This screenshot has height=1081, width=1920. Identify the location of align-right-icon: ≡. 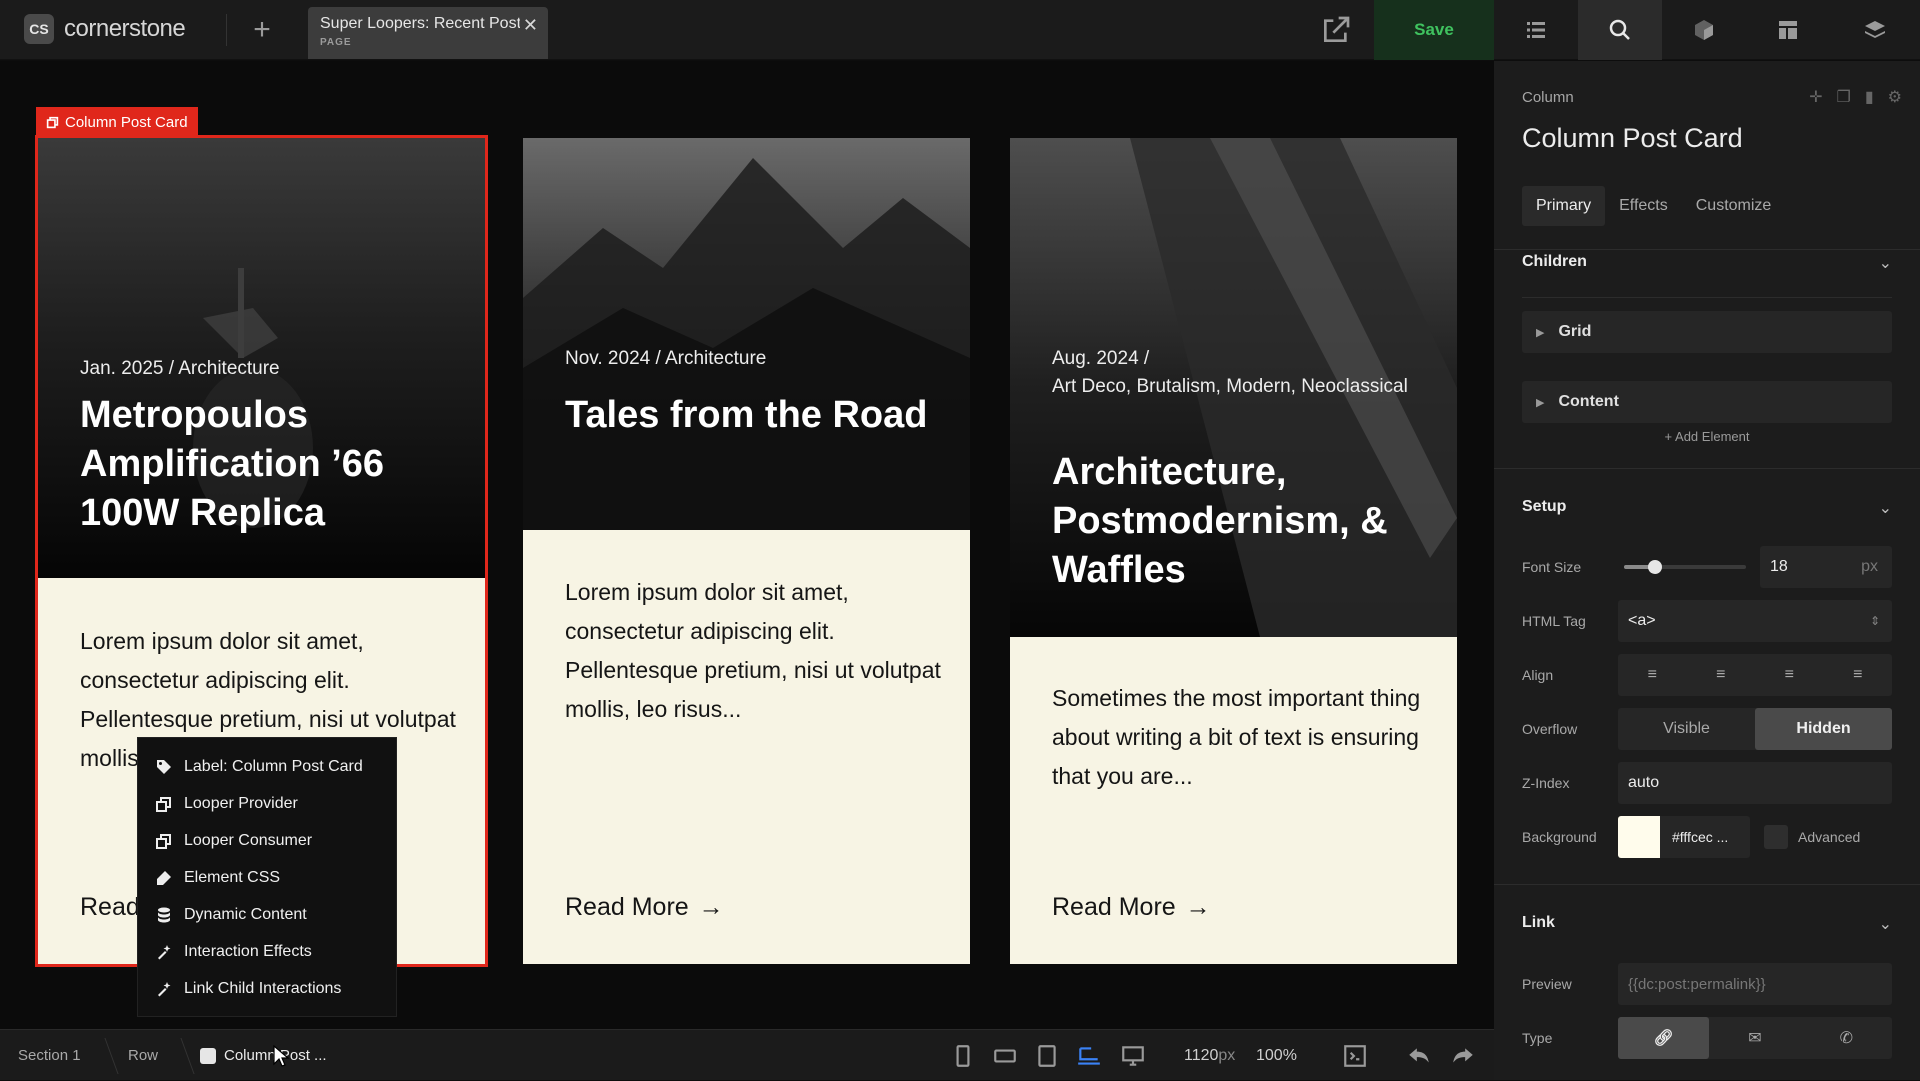
(1789, 675).